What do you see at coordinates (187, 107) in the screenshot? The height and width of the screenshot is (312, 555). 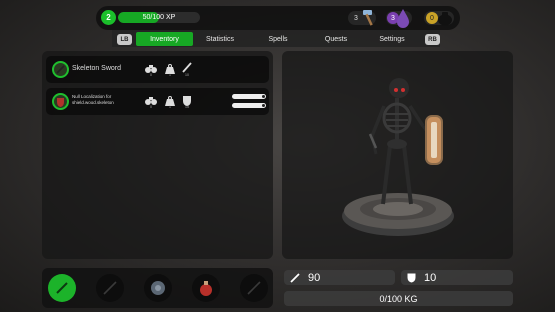 I see `stat-value: 15` at bounding box center [187, 107].